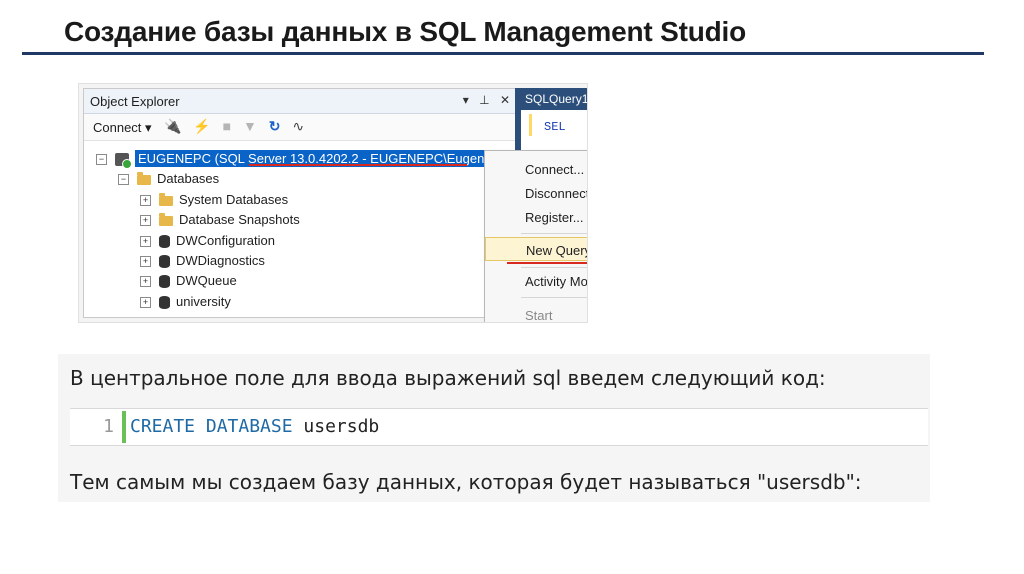  Describe the element at coordinates (135, 101) in the screenshot. I see `object-explorer-title: Object Explorer` at that location.